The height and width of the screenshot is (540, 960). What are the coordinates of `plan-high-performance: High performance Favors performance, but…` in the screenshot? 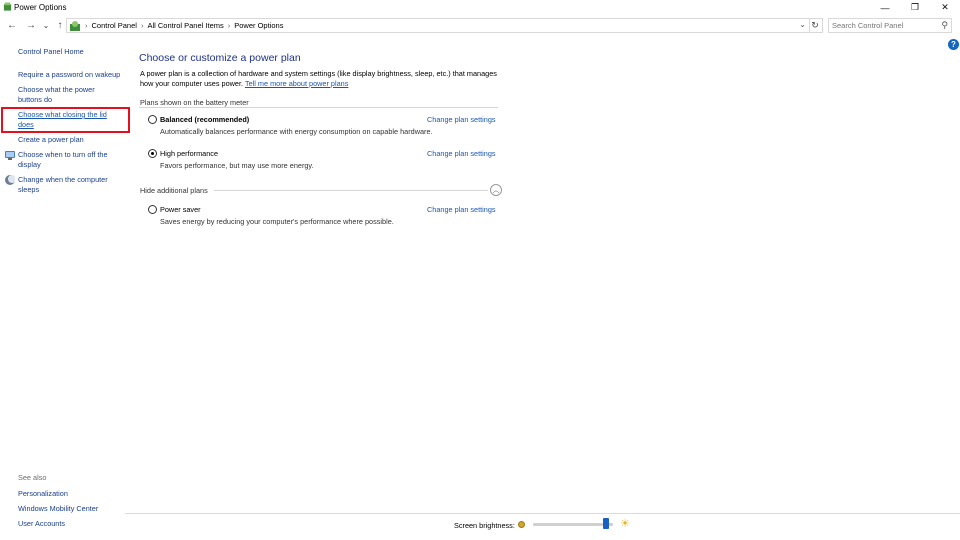 It's located at (323, 161).